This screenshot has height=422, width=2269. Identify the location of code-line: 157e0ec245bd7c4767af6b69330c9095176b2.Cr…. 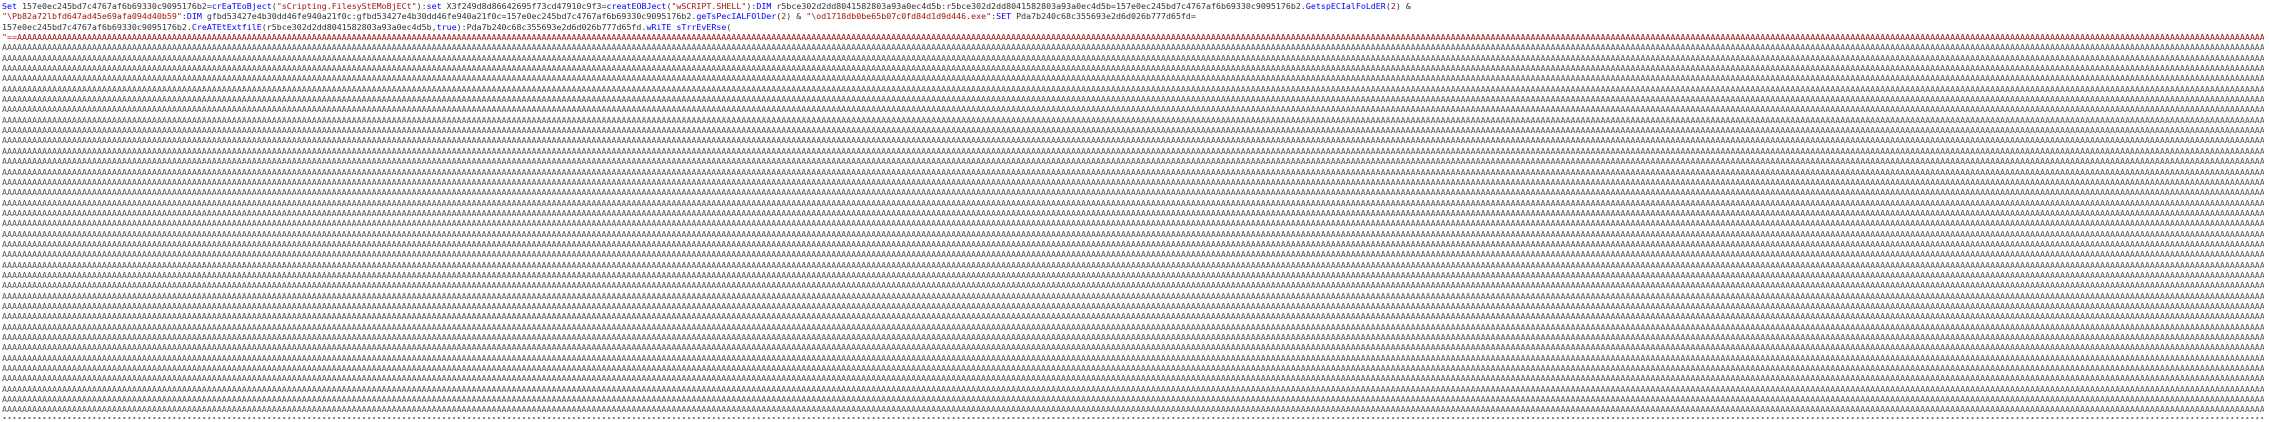
(1133, 27).